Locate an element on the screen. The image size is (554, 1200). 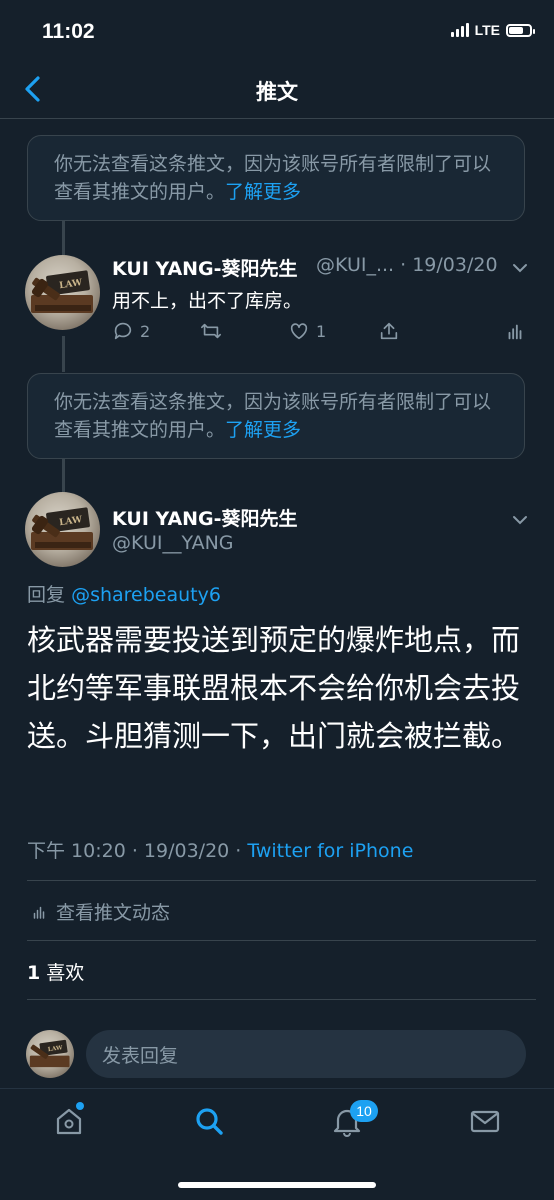
new-content-dot is located at coordinates (80, 1106).